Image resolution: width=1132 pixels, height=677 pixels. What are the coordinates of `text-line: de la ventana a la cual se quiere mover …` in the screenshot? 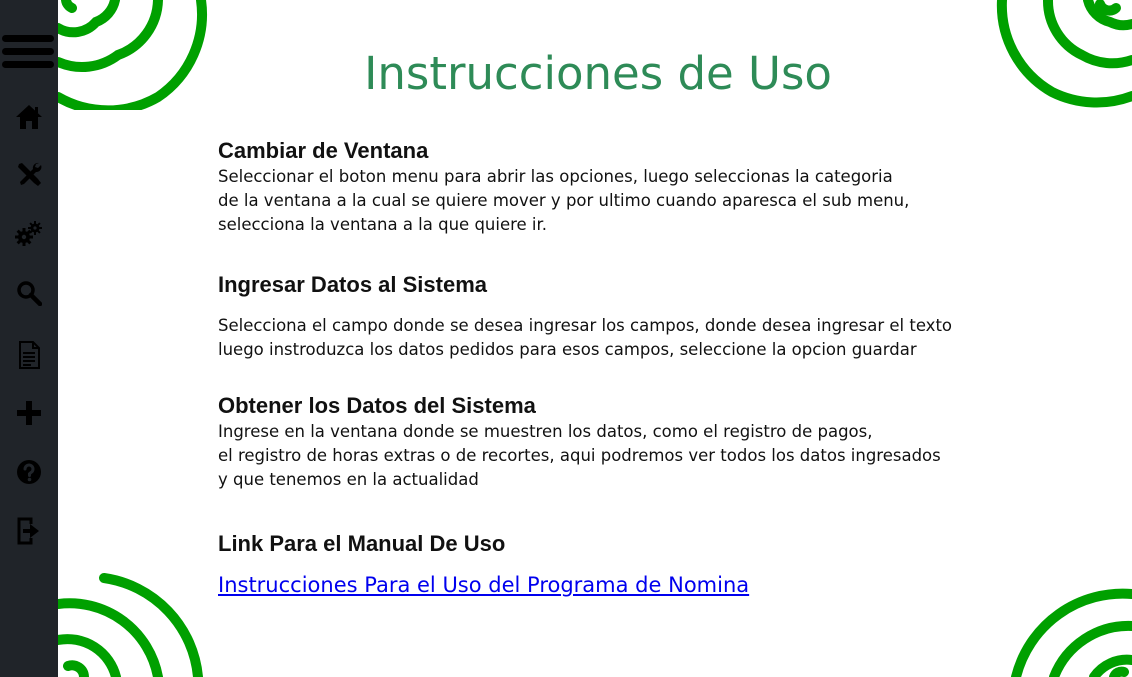 It's located at (564, 200).